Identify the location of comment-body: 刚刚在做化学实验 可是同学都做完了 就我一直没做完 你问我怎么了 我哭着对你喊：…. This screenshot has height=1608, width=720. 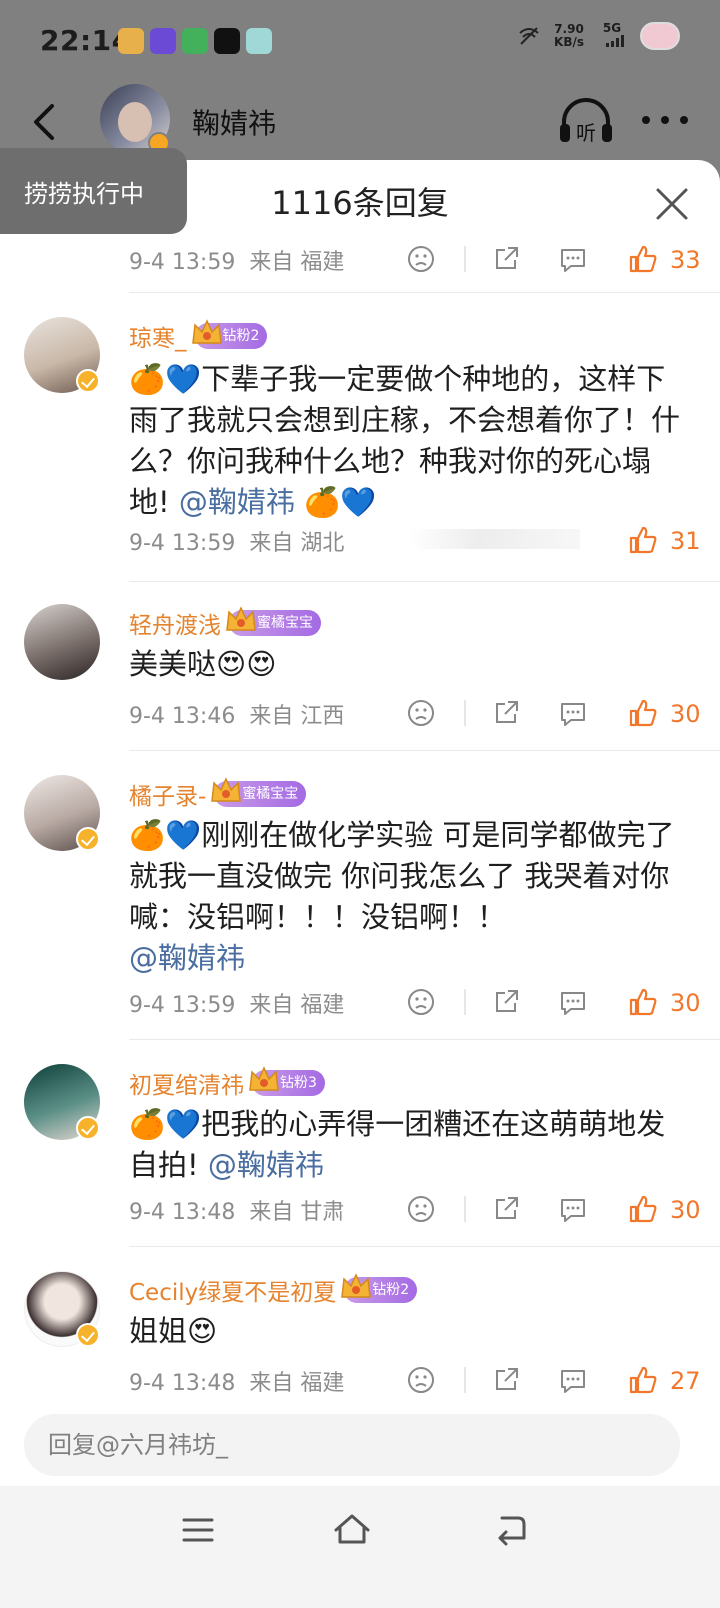
(402, 876).